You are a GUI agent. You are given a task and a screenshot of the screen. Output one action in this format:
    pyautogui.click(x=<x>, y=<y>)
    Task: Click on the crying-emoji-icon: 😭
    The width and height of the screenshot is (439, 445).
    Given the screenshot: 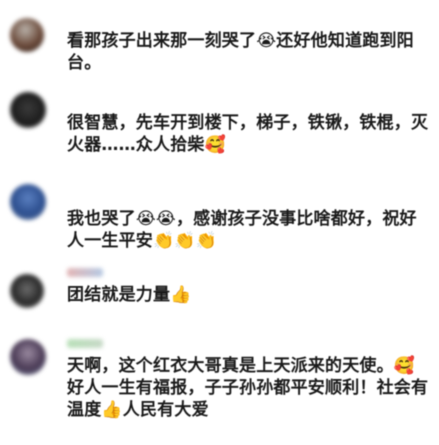 What is the action you would take?
    pyautogui.click(x=266, y=41)
    